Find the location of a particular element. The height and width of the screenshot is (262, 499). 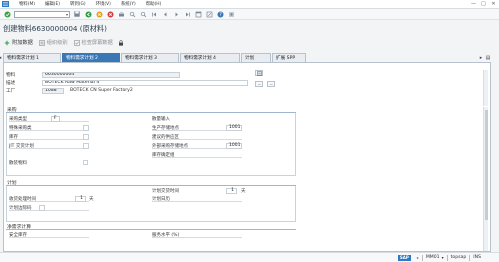

lock-icon is located at coordinates (121, 42).